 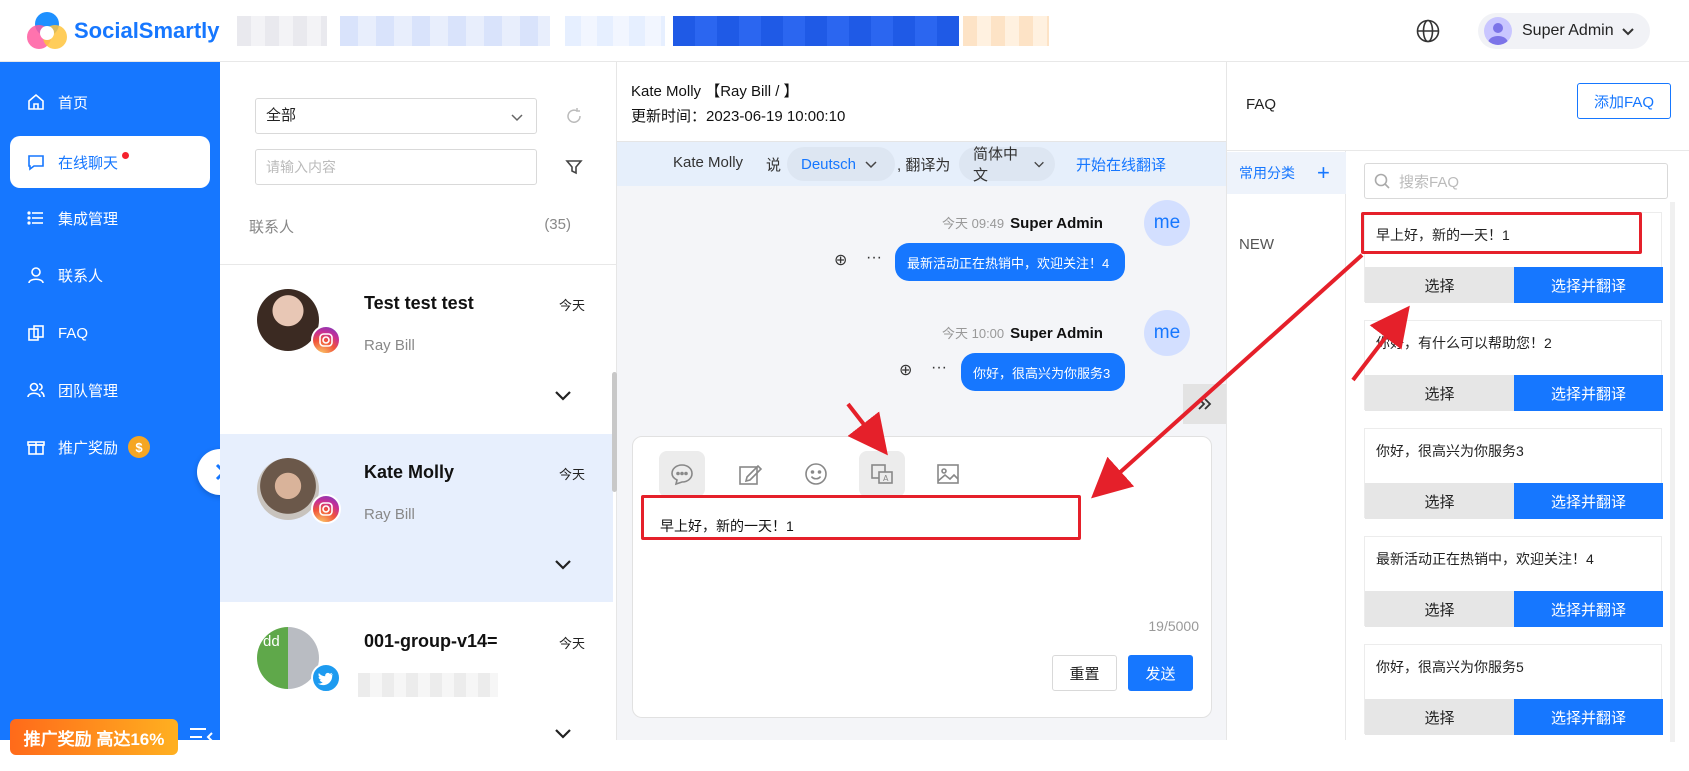 I want to click on image-tool, so click(x=948, y=474).